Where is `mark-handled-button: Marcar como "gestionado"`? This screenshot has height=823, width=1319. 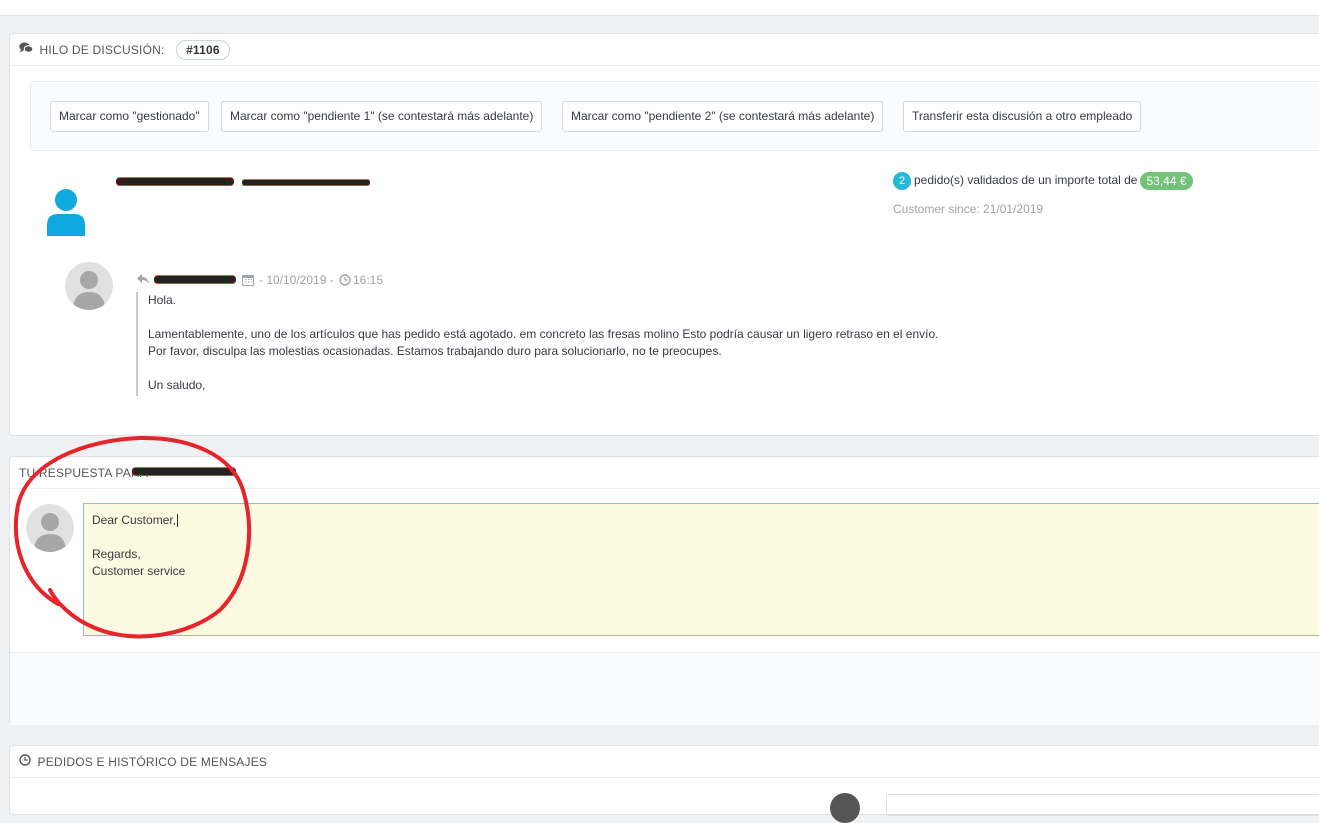
mark-handled-button: Marcar como "gestionado" is located at coordinates (129, 116).